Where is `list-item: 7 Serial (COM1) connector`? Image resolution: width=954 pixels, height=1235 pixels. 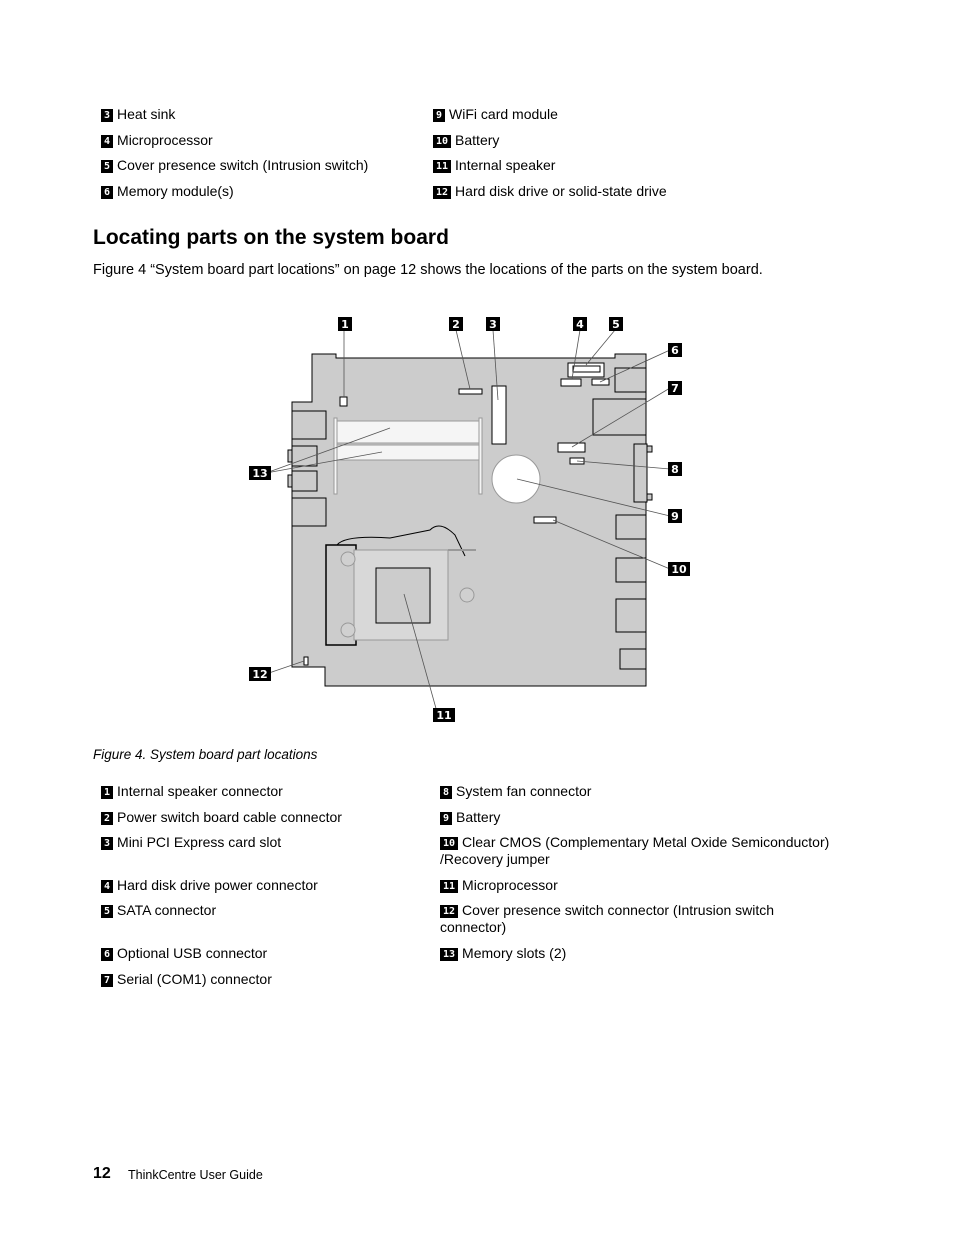 list-item: 7 Serial (COM1) connector is located at coordinates (186, 979).